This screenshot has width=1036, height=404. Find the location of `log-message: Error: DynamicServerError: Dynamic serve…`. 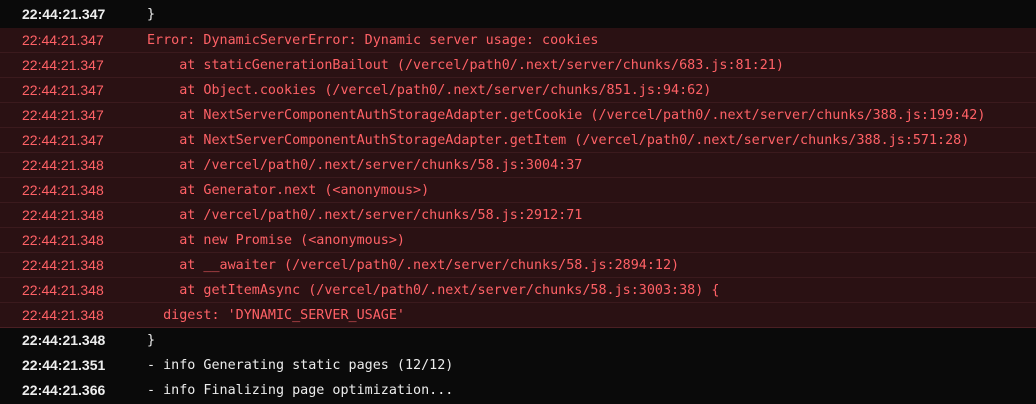

log-message: Error: DynamicServerError: Dynamic serve… is located at coordinates (373, 40).